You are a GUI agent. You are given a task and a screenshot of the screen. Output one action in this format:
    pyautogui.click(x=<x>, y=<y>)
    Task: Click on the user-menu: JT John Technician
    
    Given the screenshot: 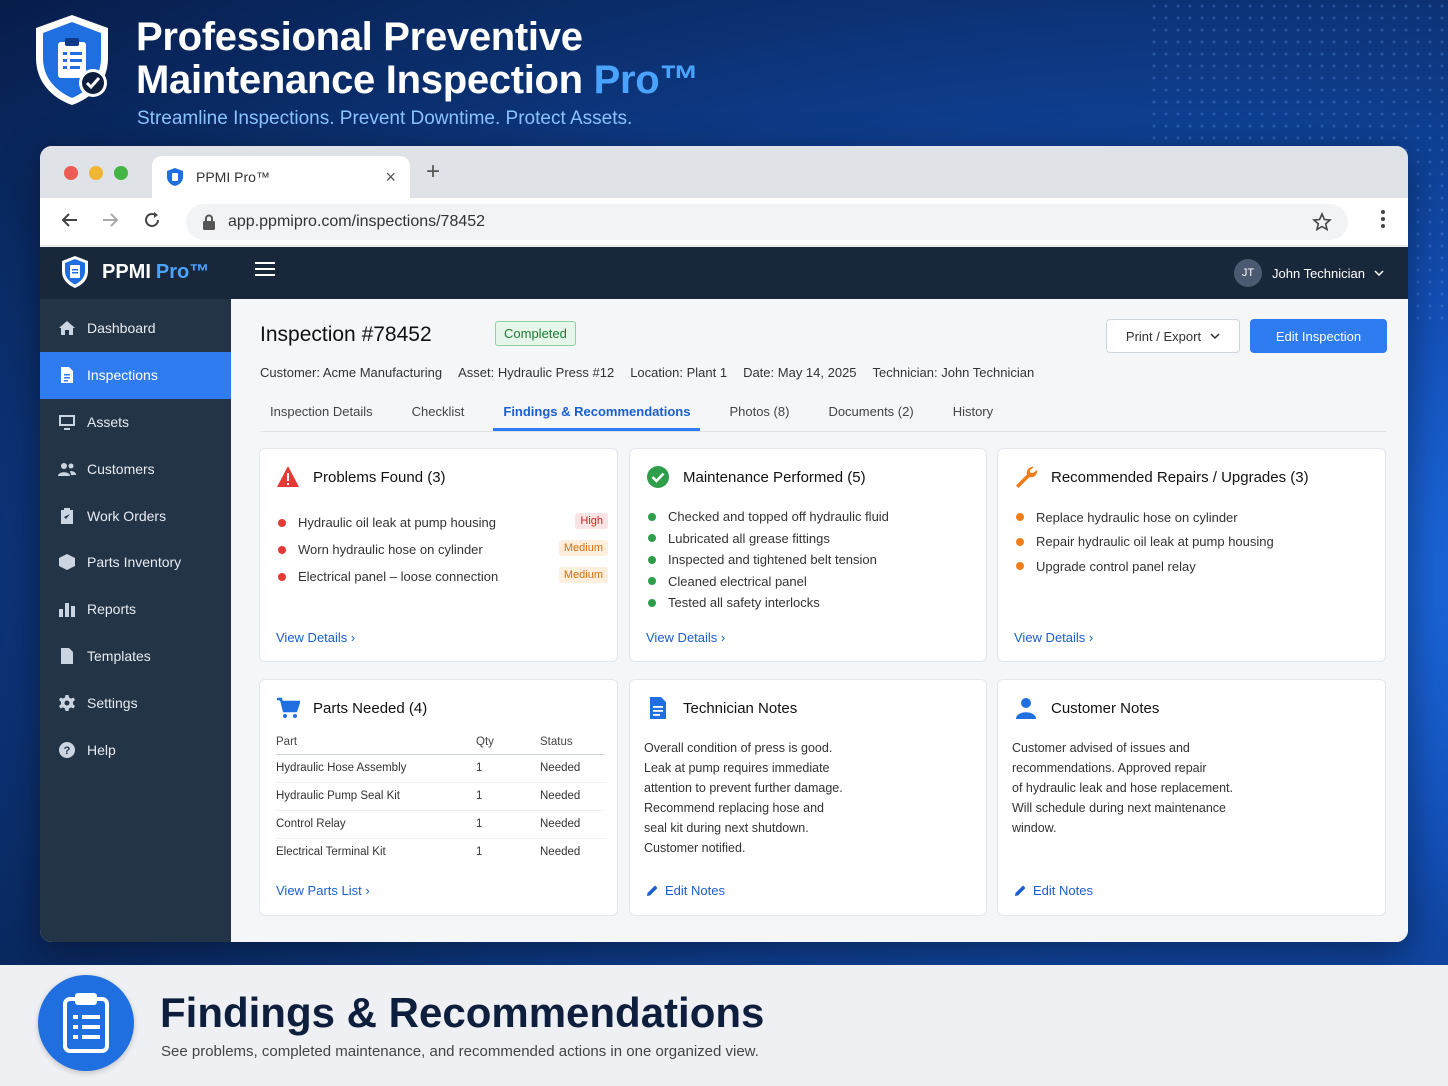 What is the action you would take?
    pyautogui.click(x=1309, y=273)
    